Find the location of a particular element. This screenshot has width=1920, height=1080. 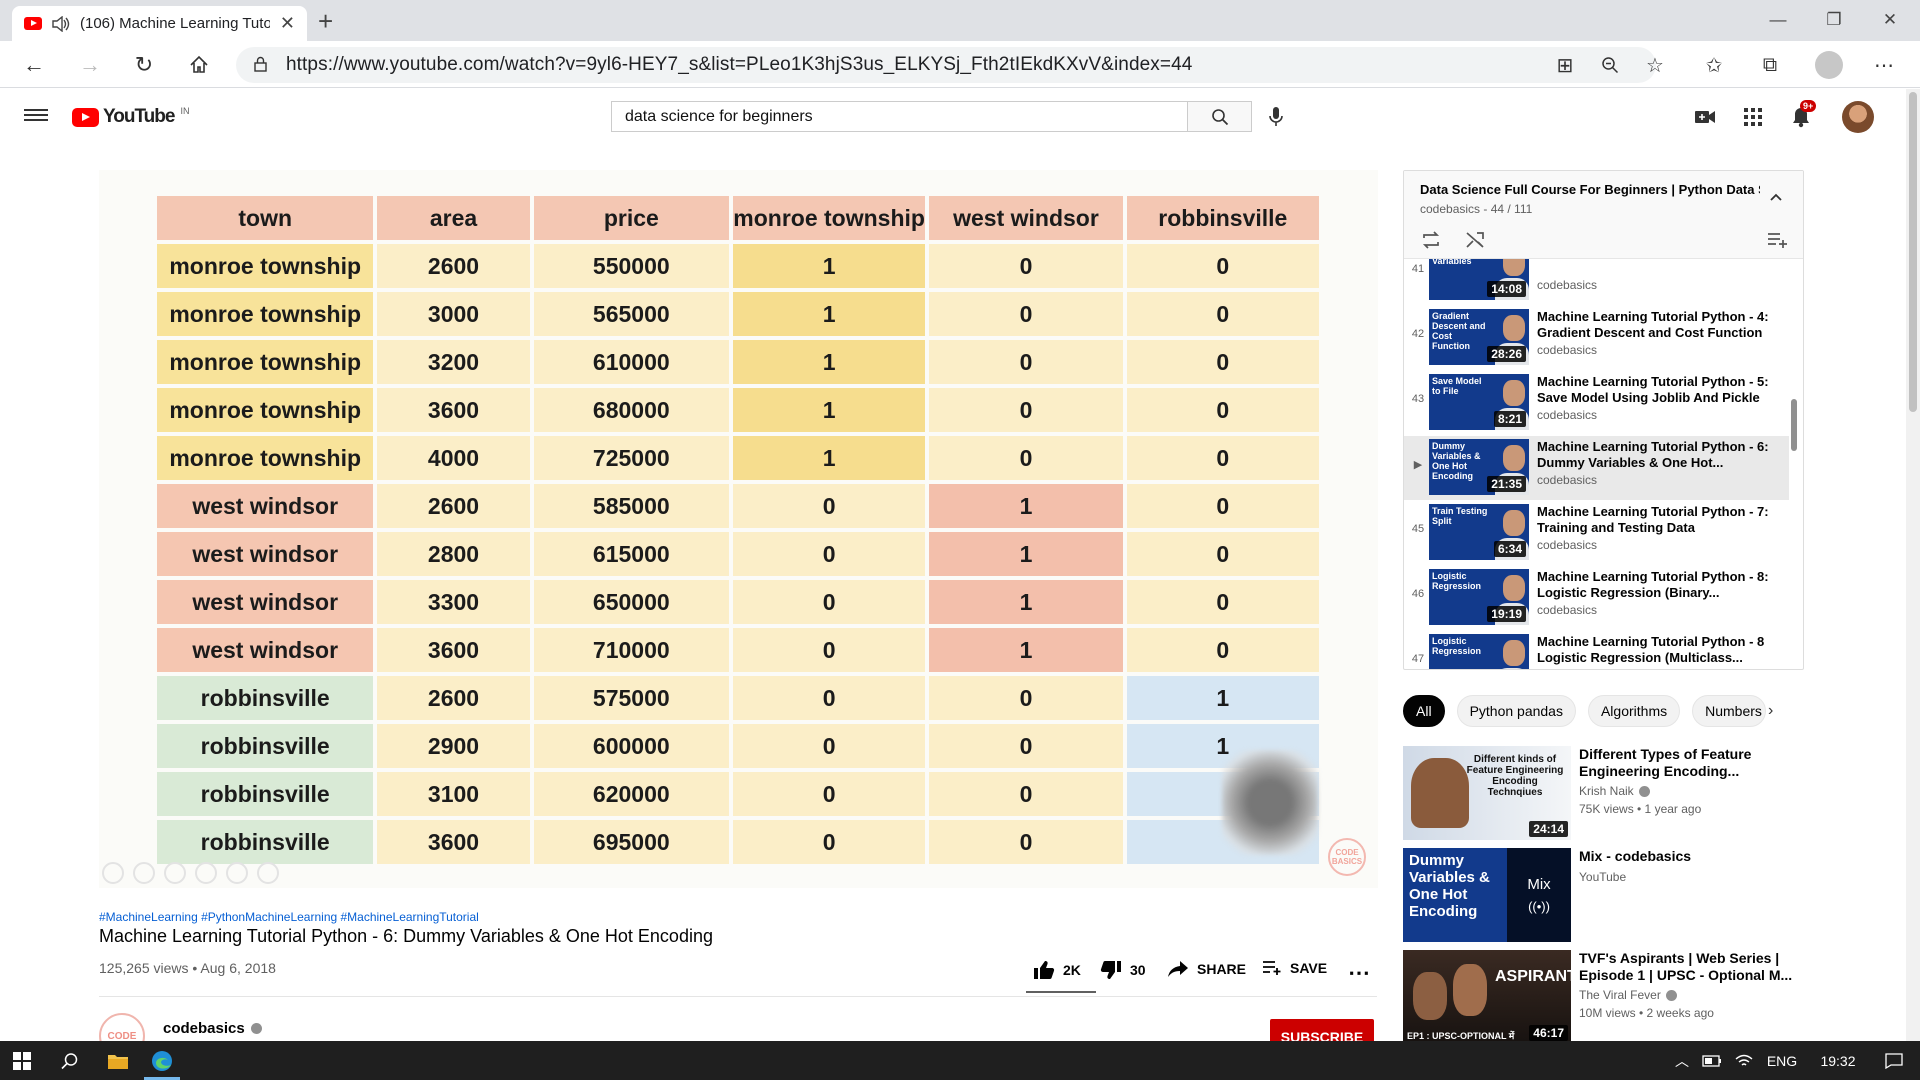

chip-numbers: Numbers is located at coordinates (1729, 711).